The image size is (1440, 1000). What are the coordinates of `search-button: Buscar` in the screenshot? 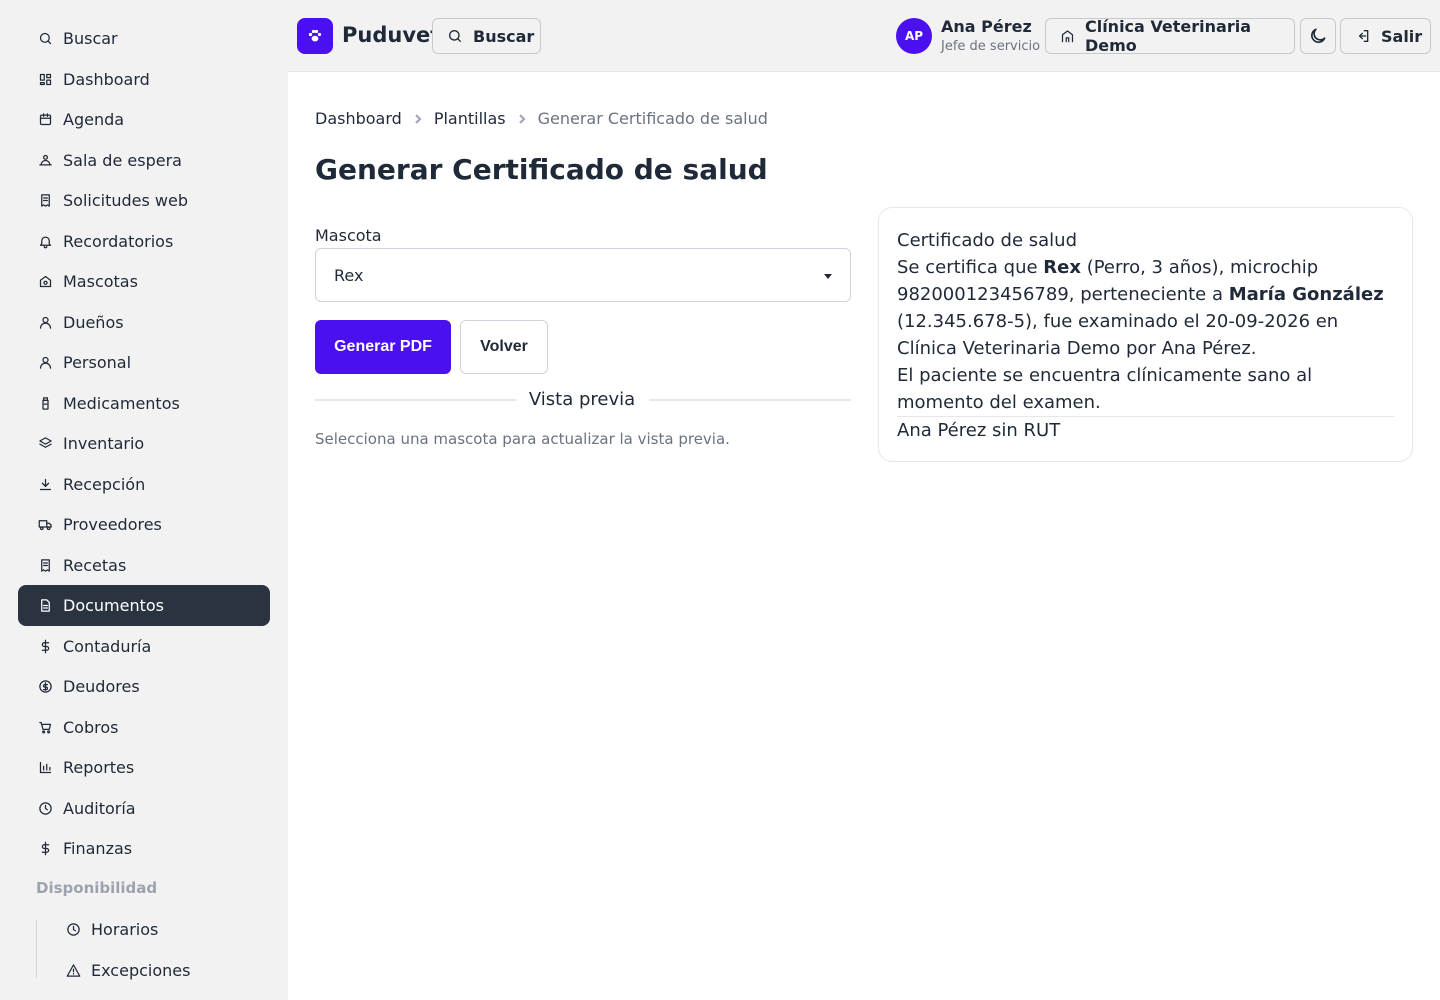 It's located at (486, 36).